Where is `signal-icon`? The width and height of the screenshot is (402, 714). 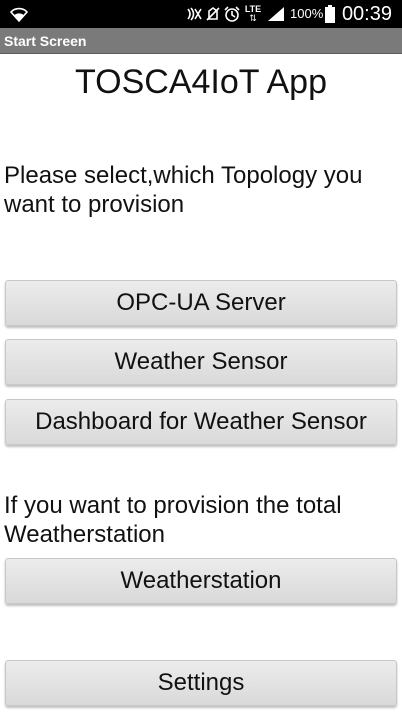
signal-icon is located at coordinates (276, 14).